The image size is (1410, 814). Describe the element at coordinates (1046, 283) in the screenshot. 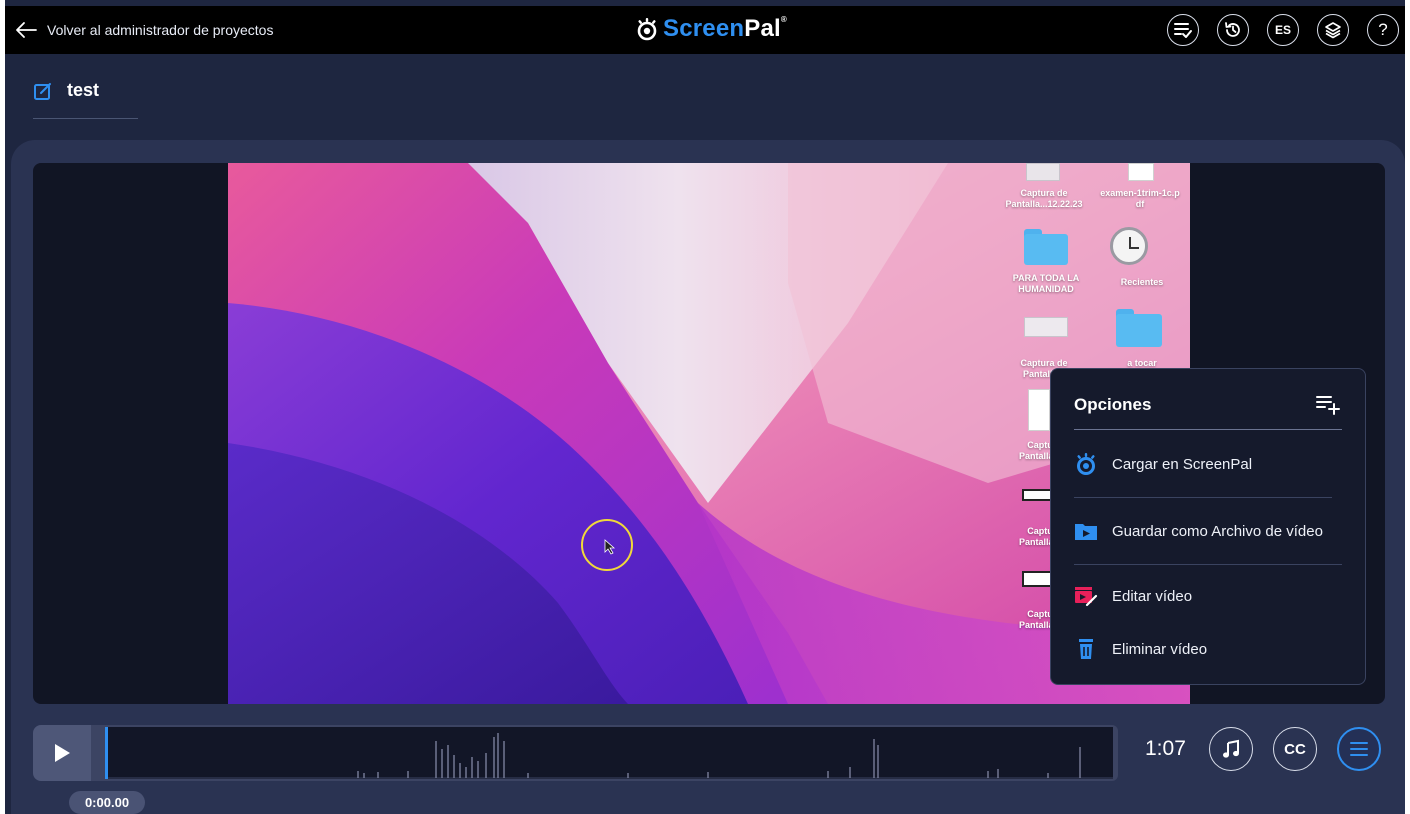

I see `desktop-icon-label: PARA TODA LA HUMANIDAD` at that location.